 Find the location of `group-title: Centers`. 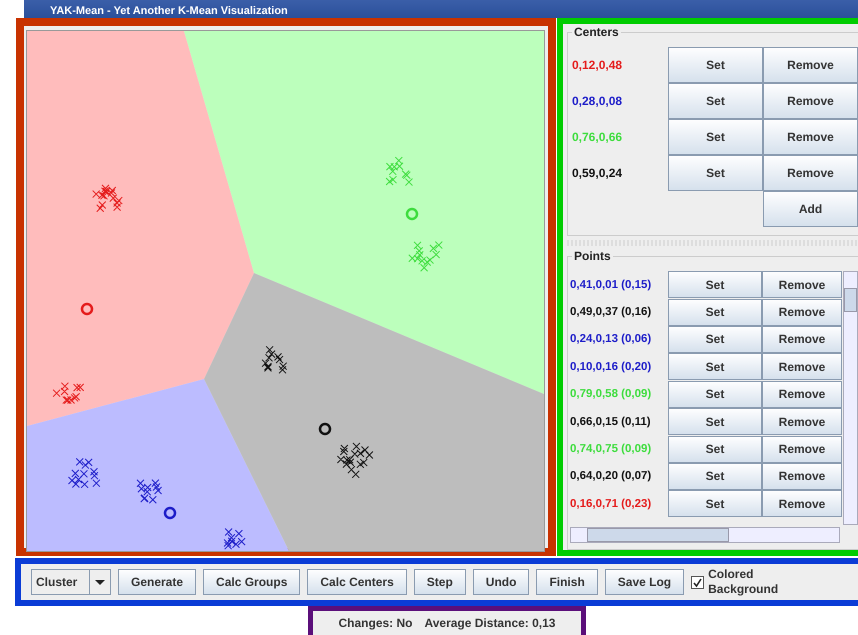

group-title: Centers is located at coordinates (596, 32).